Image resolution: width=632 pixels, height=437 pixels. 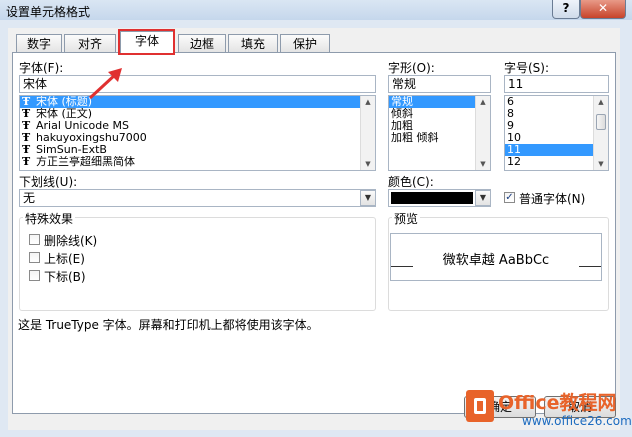 I want to click on help-button: ?, so click(x=566, y=9).